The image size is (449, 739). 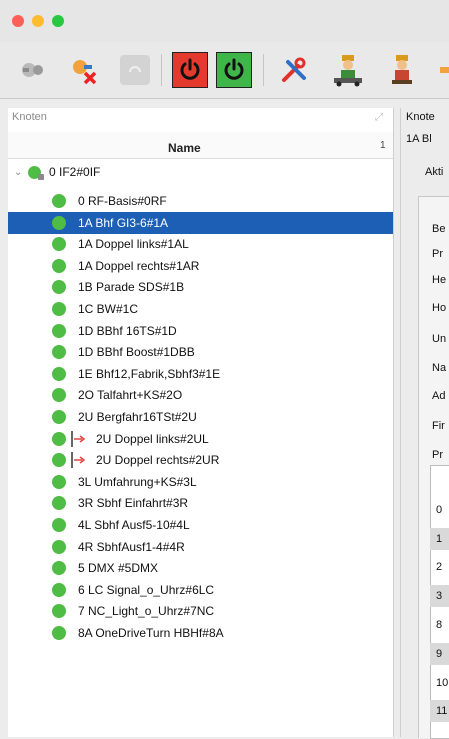 I want to click on worker-button, so click(x=402, y=70).